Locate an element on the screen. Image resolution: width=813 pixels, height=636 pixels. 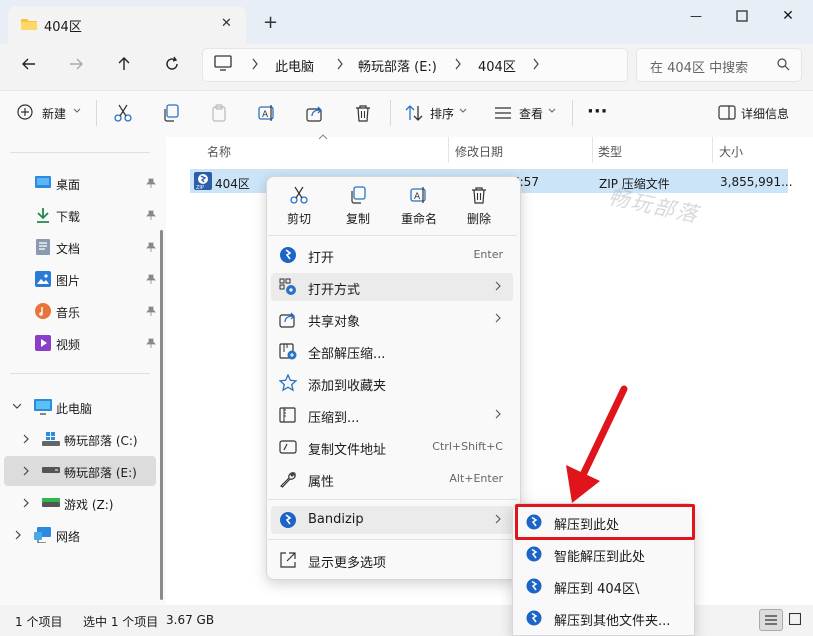
context-cut-label: 剪切 is located at coordinates (298, 219).